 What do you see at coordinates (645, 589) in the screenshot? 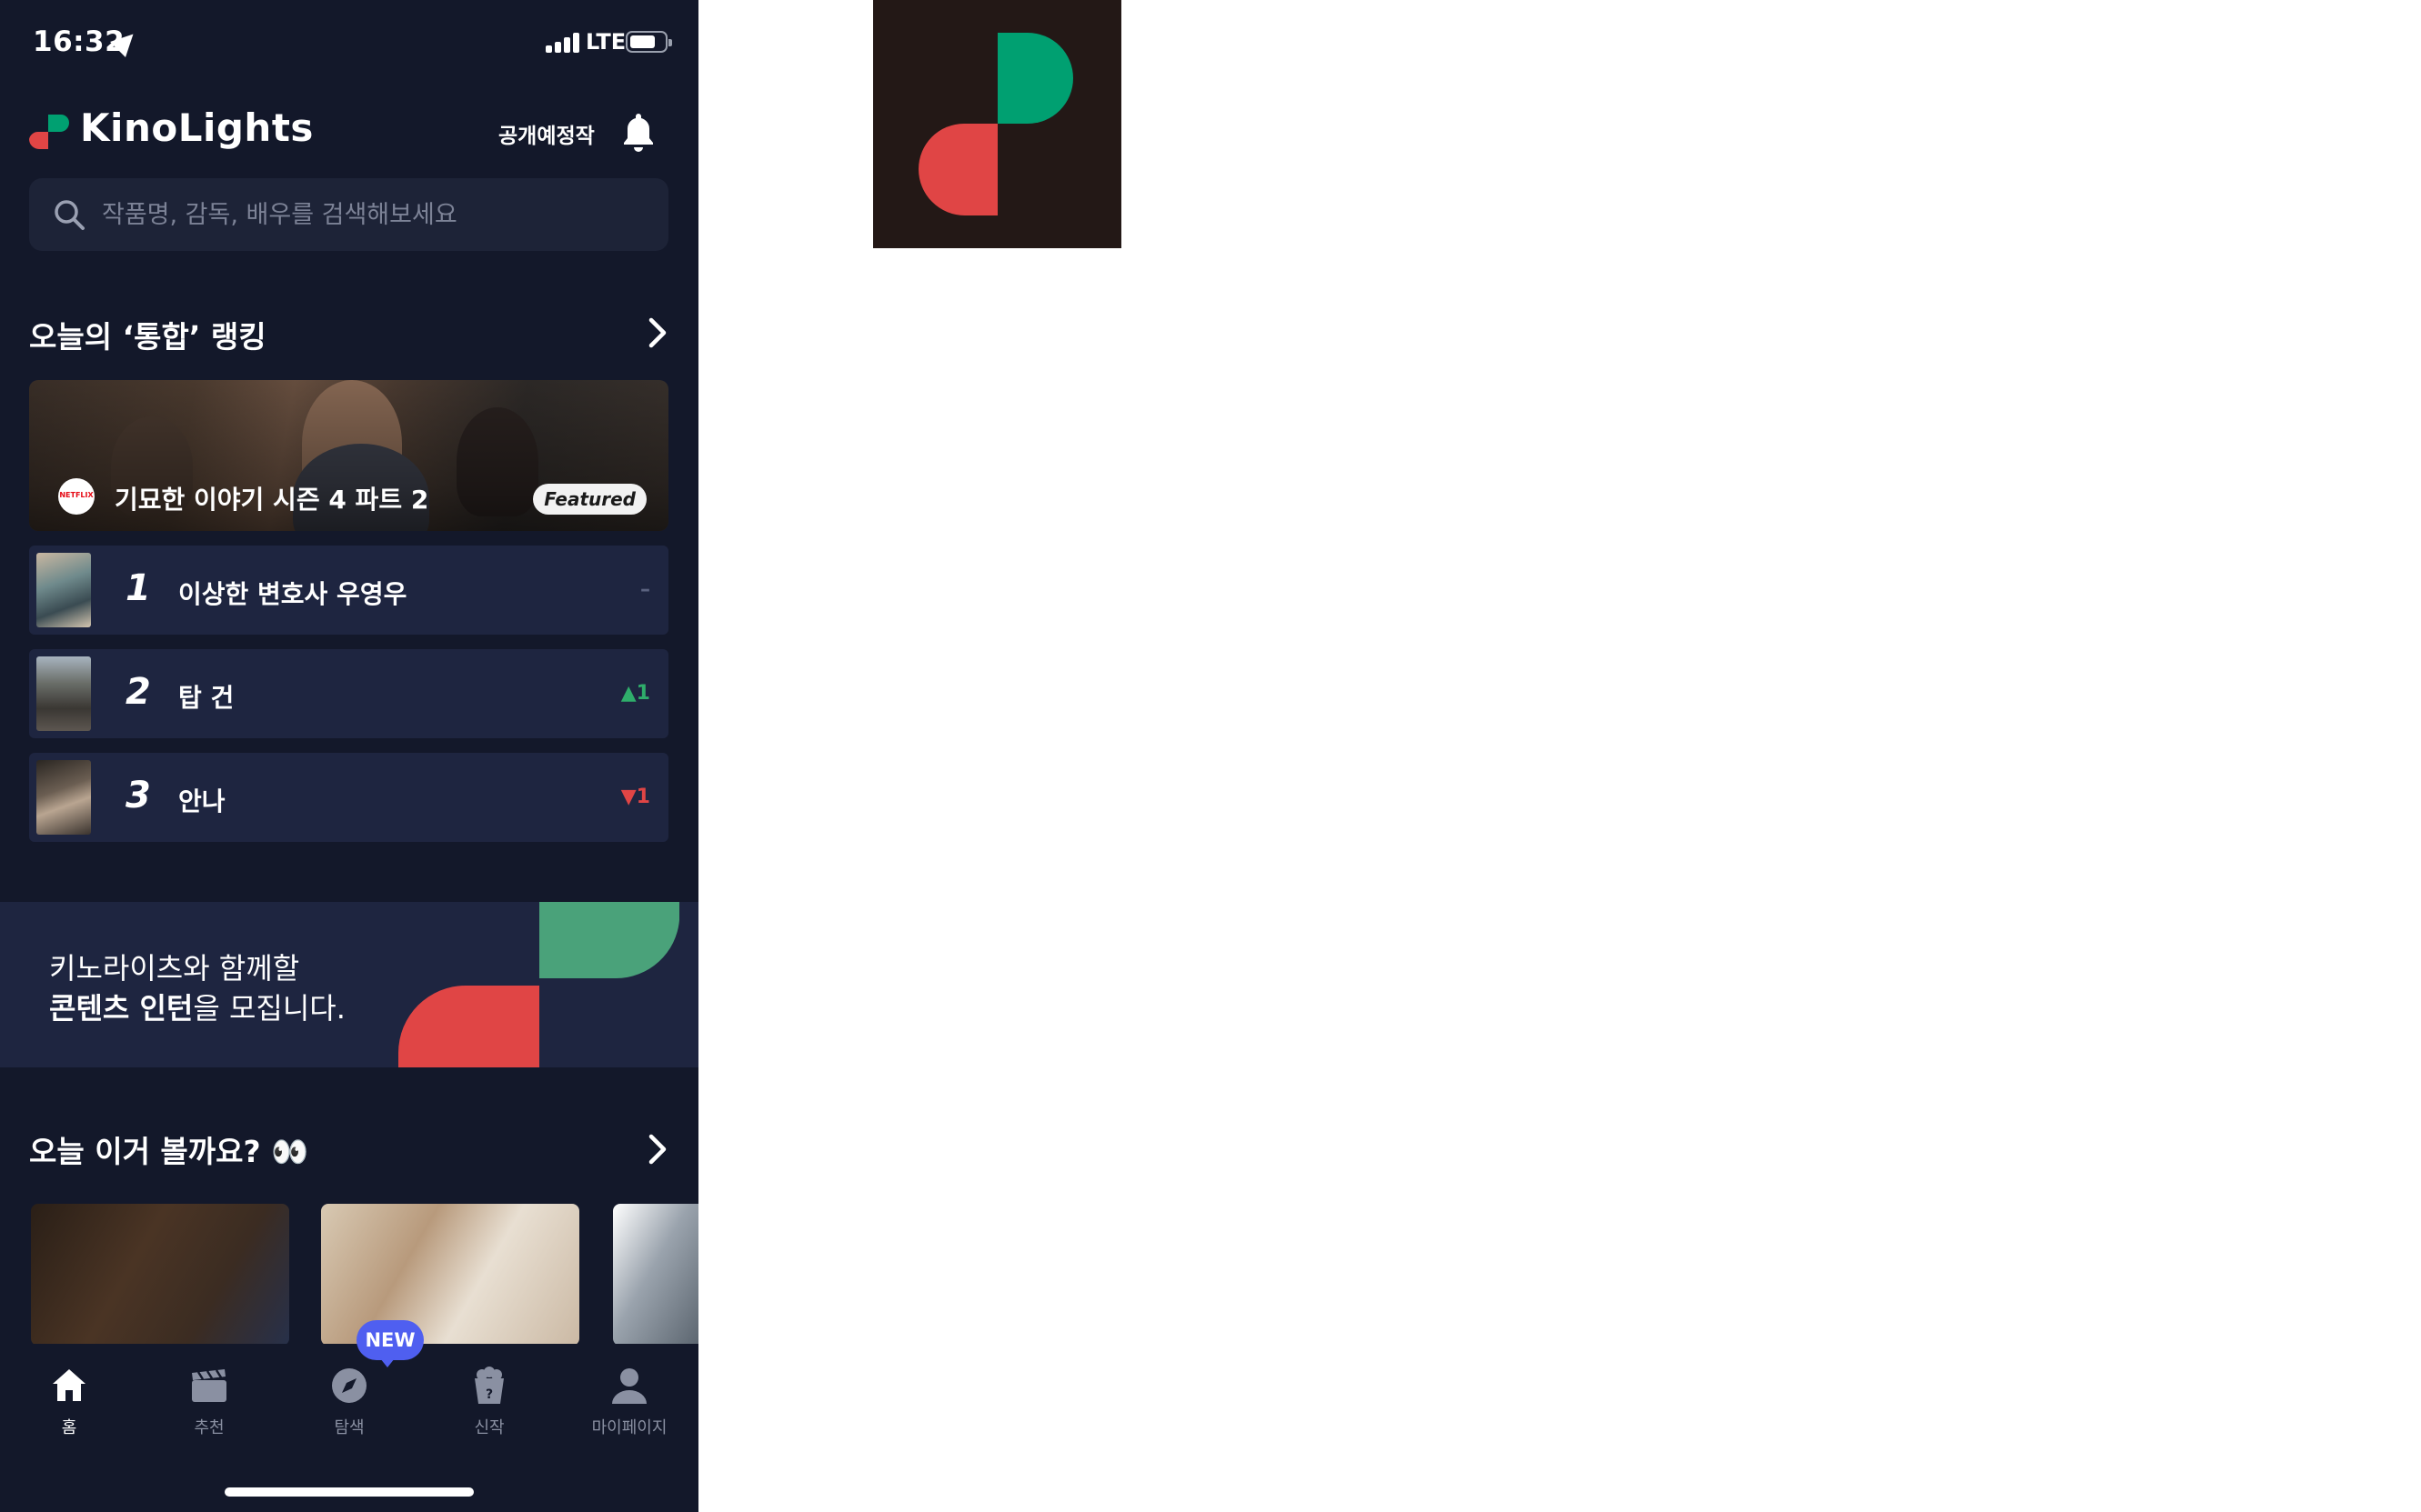
I see `rank-change: –` at bounding box center [645, 589].